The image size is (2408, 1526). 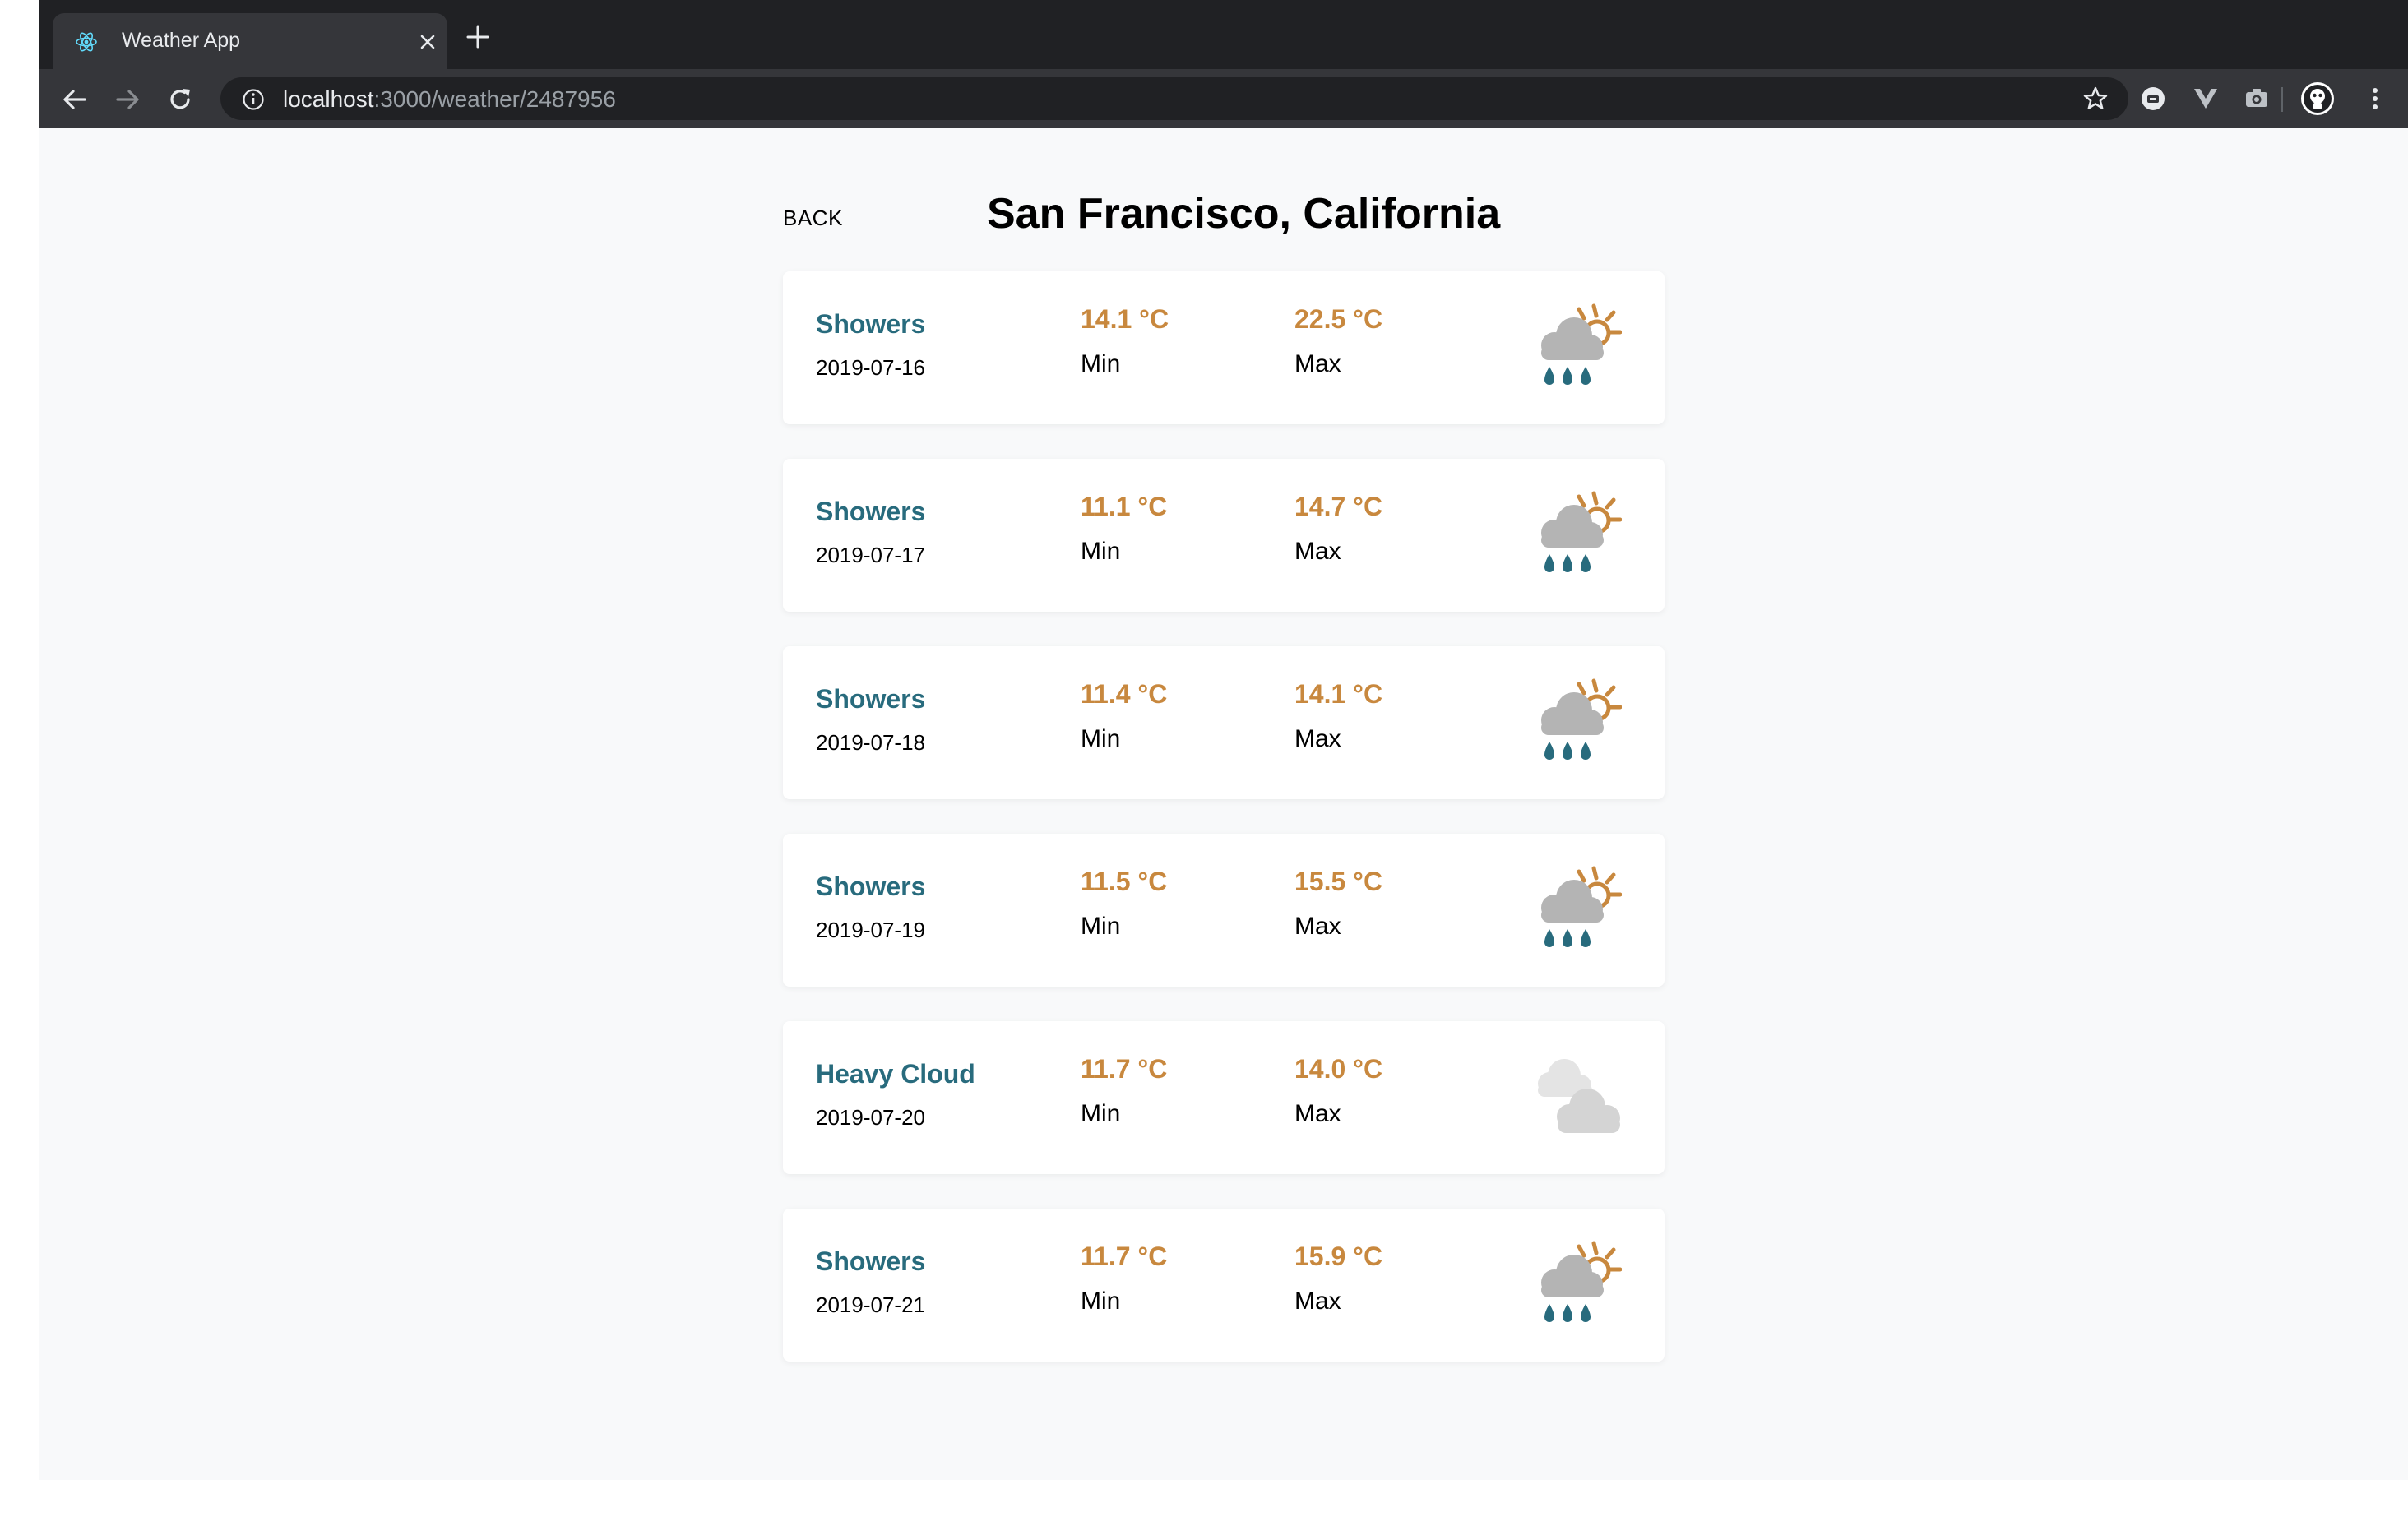 I want to click on browser-menu-icon, so click(x=2375, y=98).